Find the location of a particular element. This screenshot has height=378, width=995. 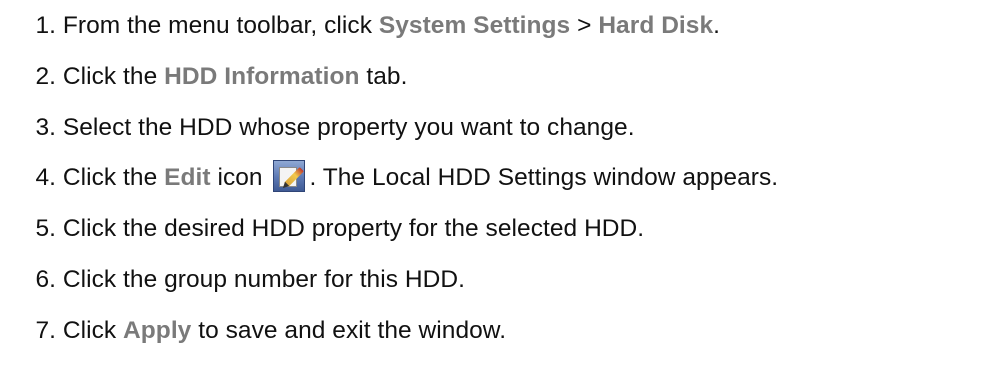

step-number: 1. is located at coordinates (45, 25).